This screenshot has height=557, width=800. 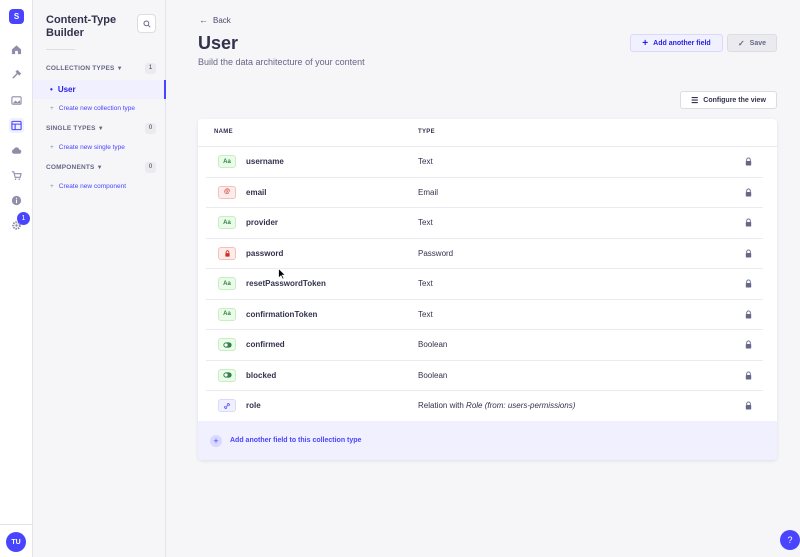 What do you see at coordinates (286, 283) in the screenshot?
I see `field-name: resetPasswordToken` at bounding box center [286, 283].